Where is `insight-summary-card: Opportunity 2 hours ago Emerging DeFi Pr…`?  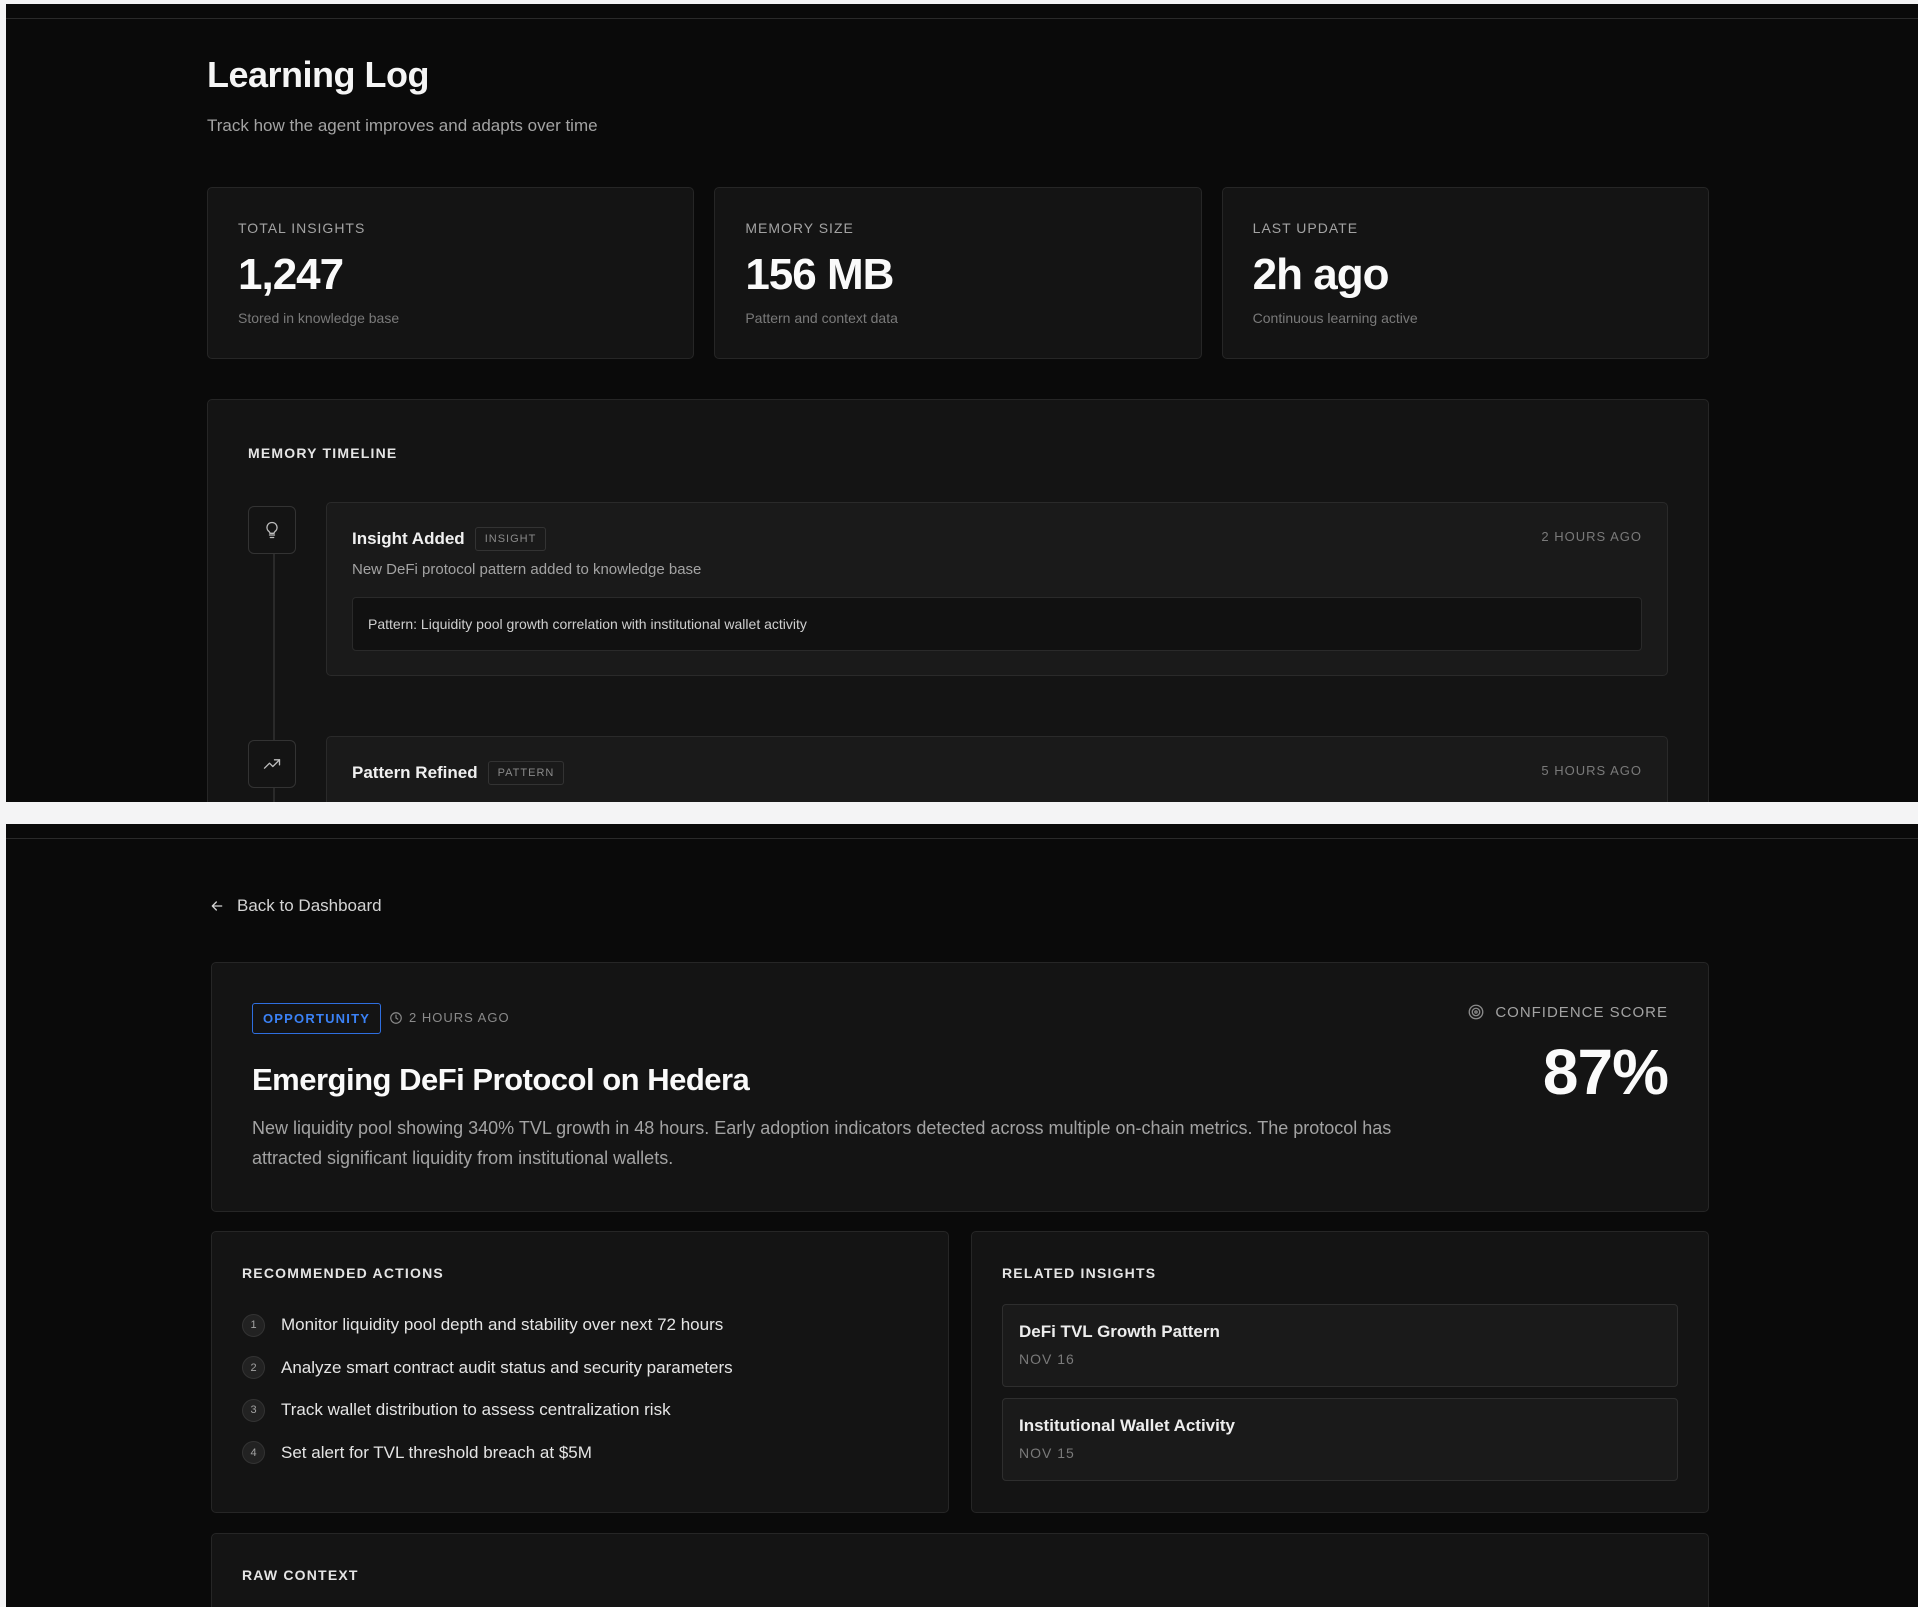
insight-summary-card: Opportunity 2 hours ago Emerging DeFi Pr… is located at coordinates (960, 1087).